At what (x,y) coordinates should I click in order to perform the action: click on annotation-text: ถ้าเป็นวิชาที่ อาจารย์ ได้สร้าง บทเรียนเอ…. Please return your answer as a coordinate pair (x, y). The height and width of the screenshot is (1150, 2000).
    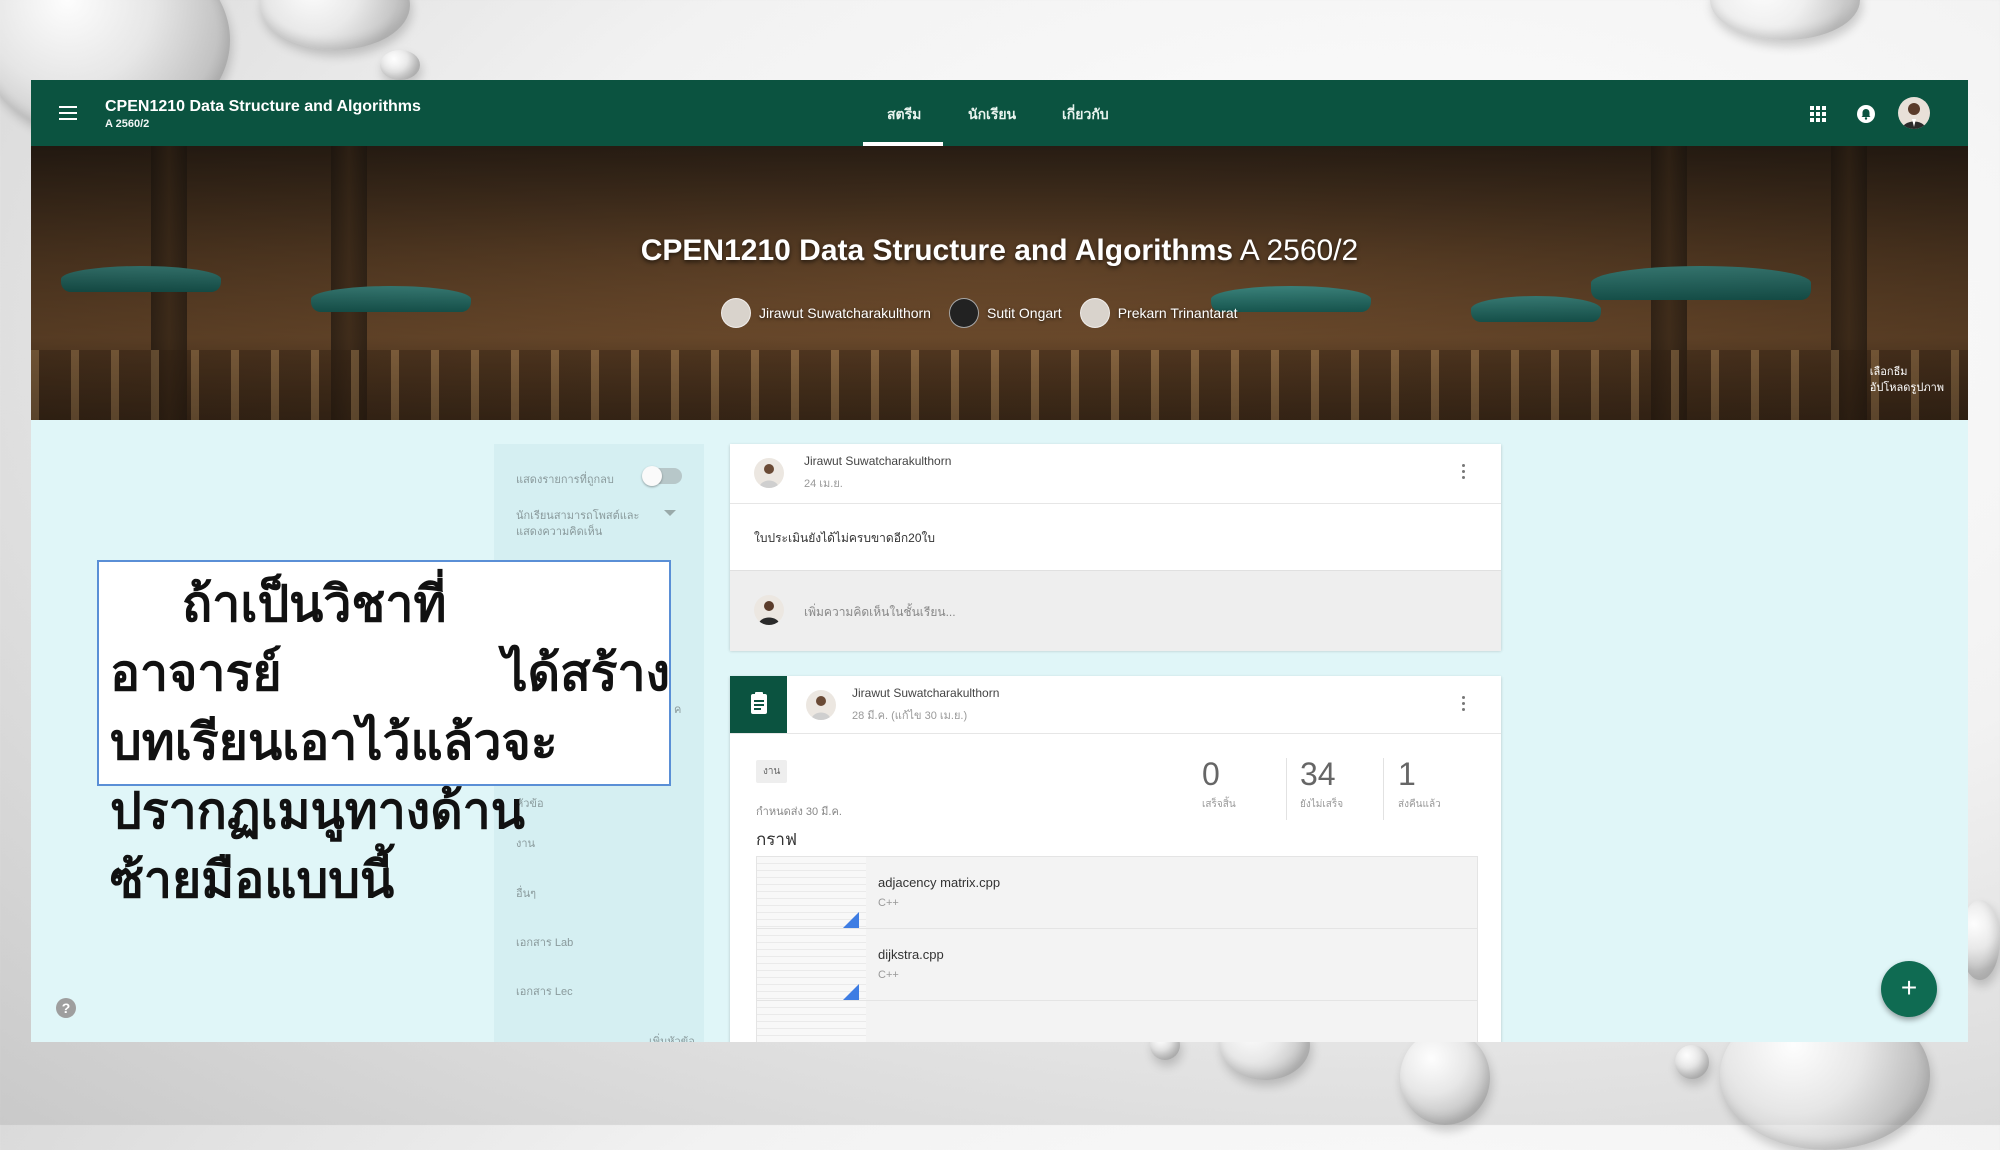
    Looking at the image, I should click on (390, 742).